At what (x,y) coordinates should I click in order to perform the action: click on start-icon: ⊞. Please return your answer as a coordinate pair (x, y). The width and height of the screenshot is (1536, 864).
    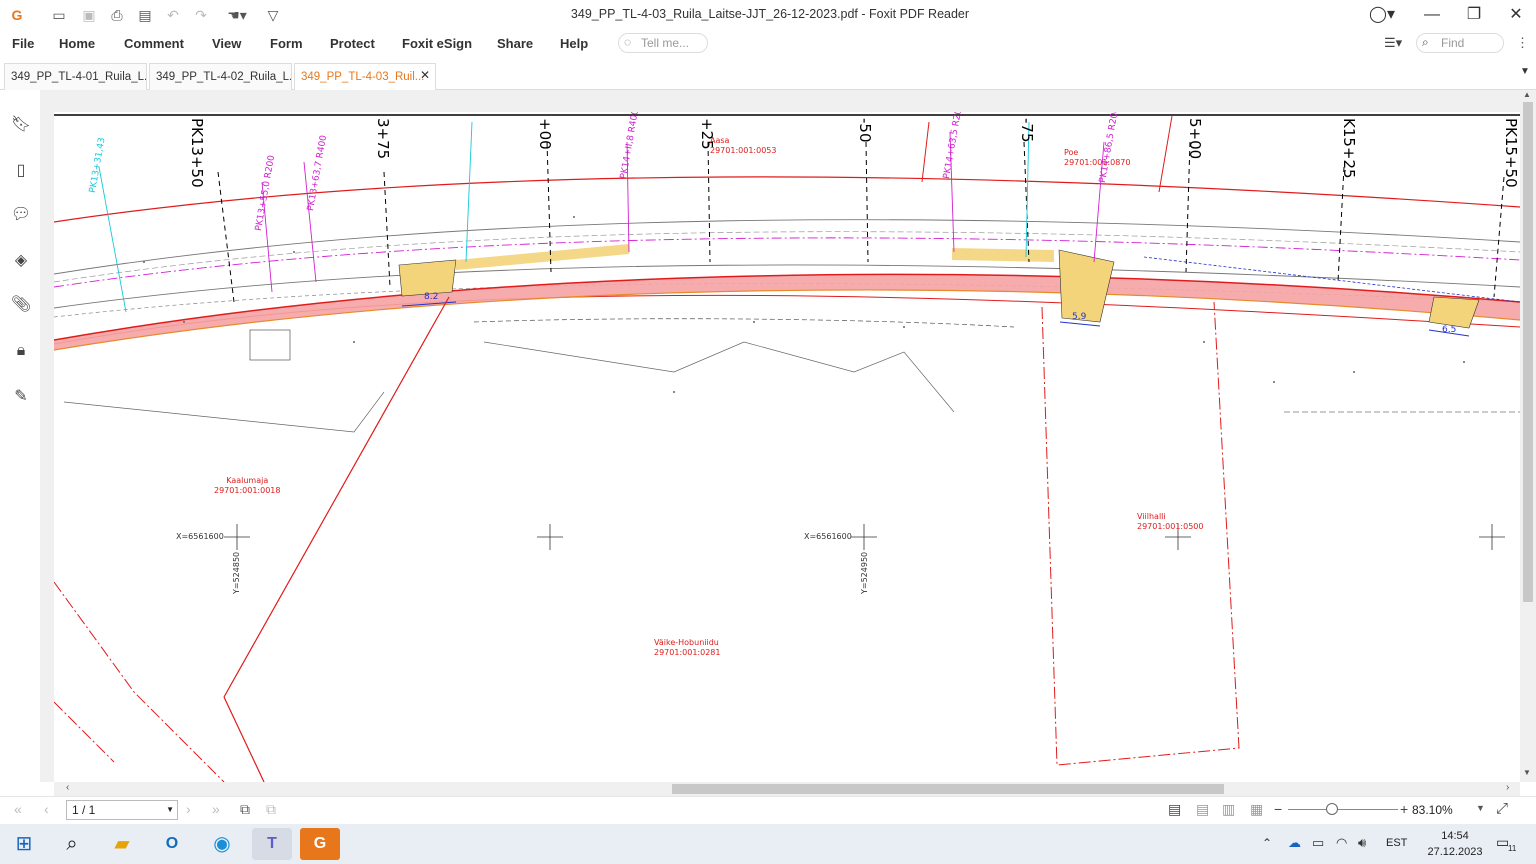
    Looking at the image, I should click on (24, 844).